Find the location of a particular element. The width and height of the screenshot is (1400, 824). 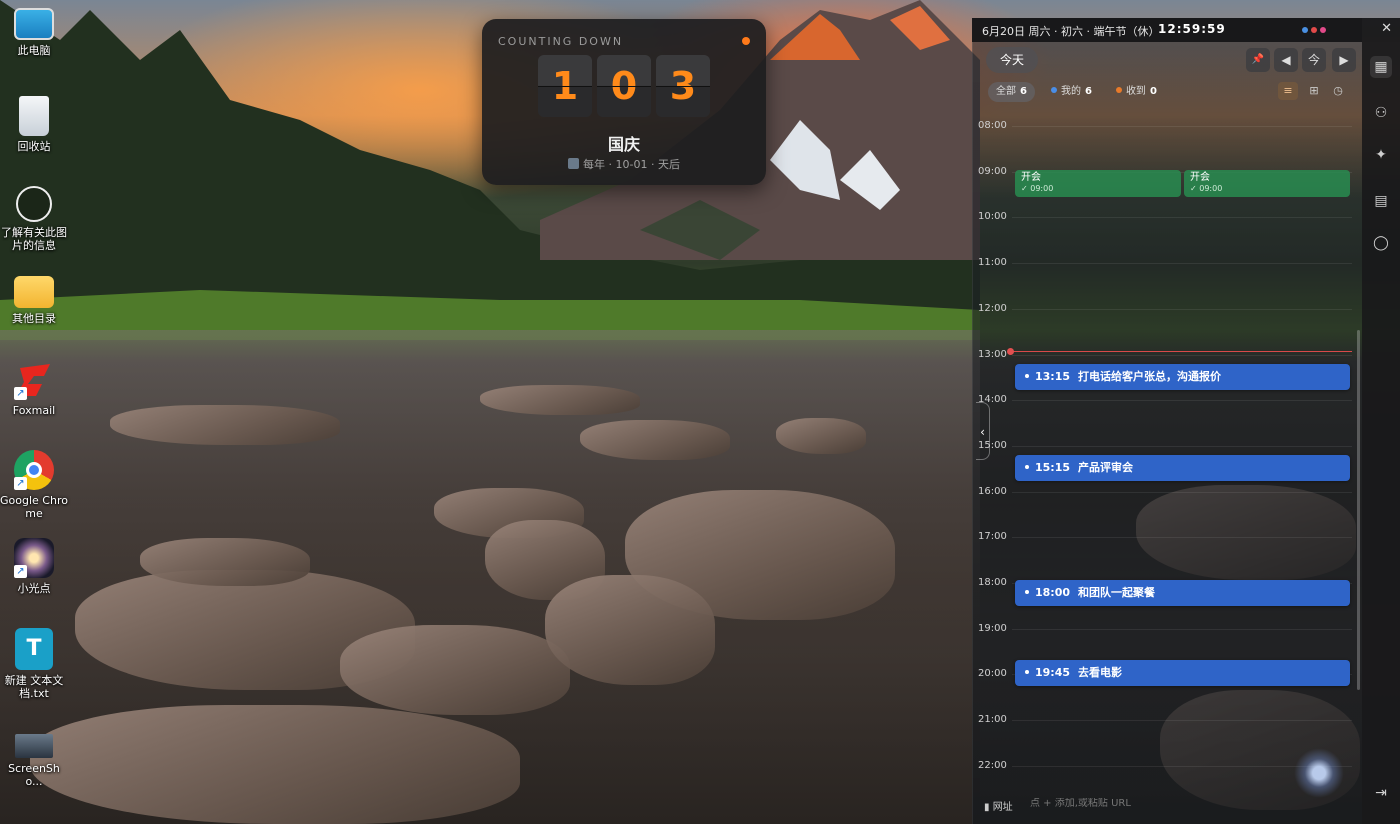

today-button: 今天 is located at coordinates (1012, 60).